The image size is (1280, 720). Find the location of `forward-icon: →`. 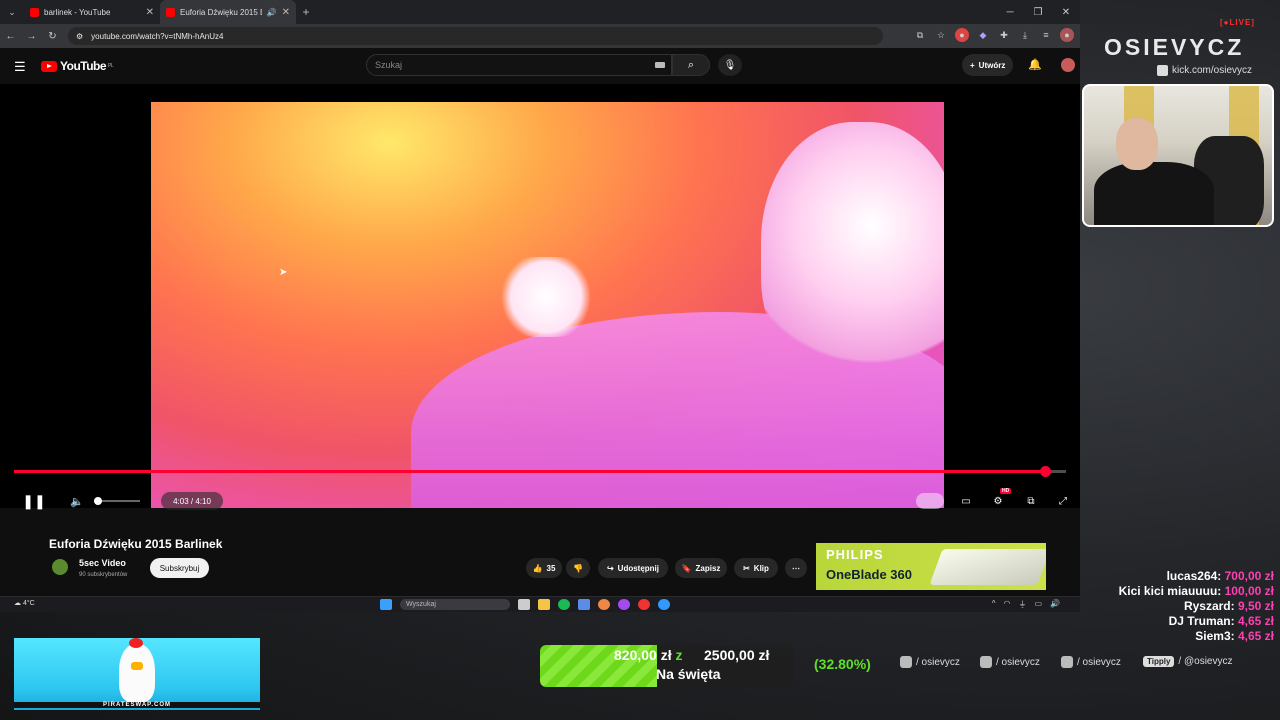

forward-icon: → is located at coordinates (31, 36).